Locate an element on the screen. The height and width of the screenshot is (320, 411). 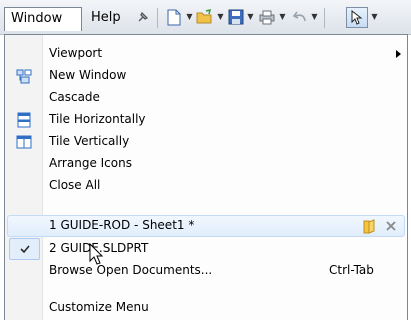
menu-item-label: Close All is located at coordinates (75, 185).